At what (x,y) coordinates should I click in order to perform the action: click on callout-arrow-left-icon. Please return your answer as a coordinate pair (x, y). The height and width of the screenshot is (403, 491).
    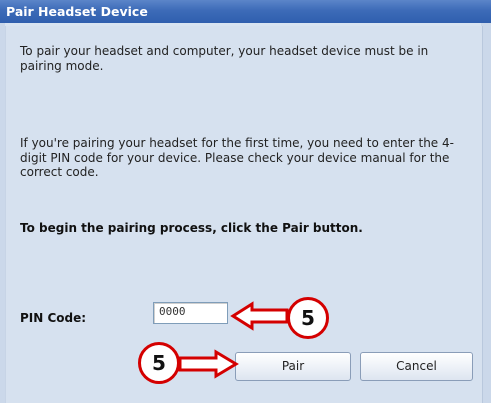
    Looking at the image, I should click on (259, 316).